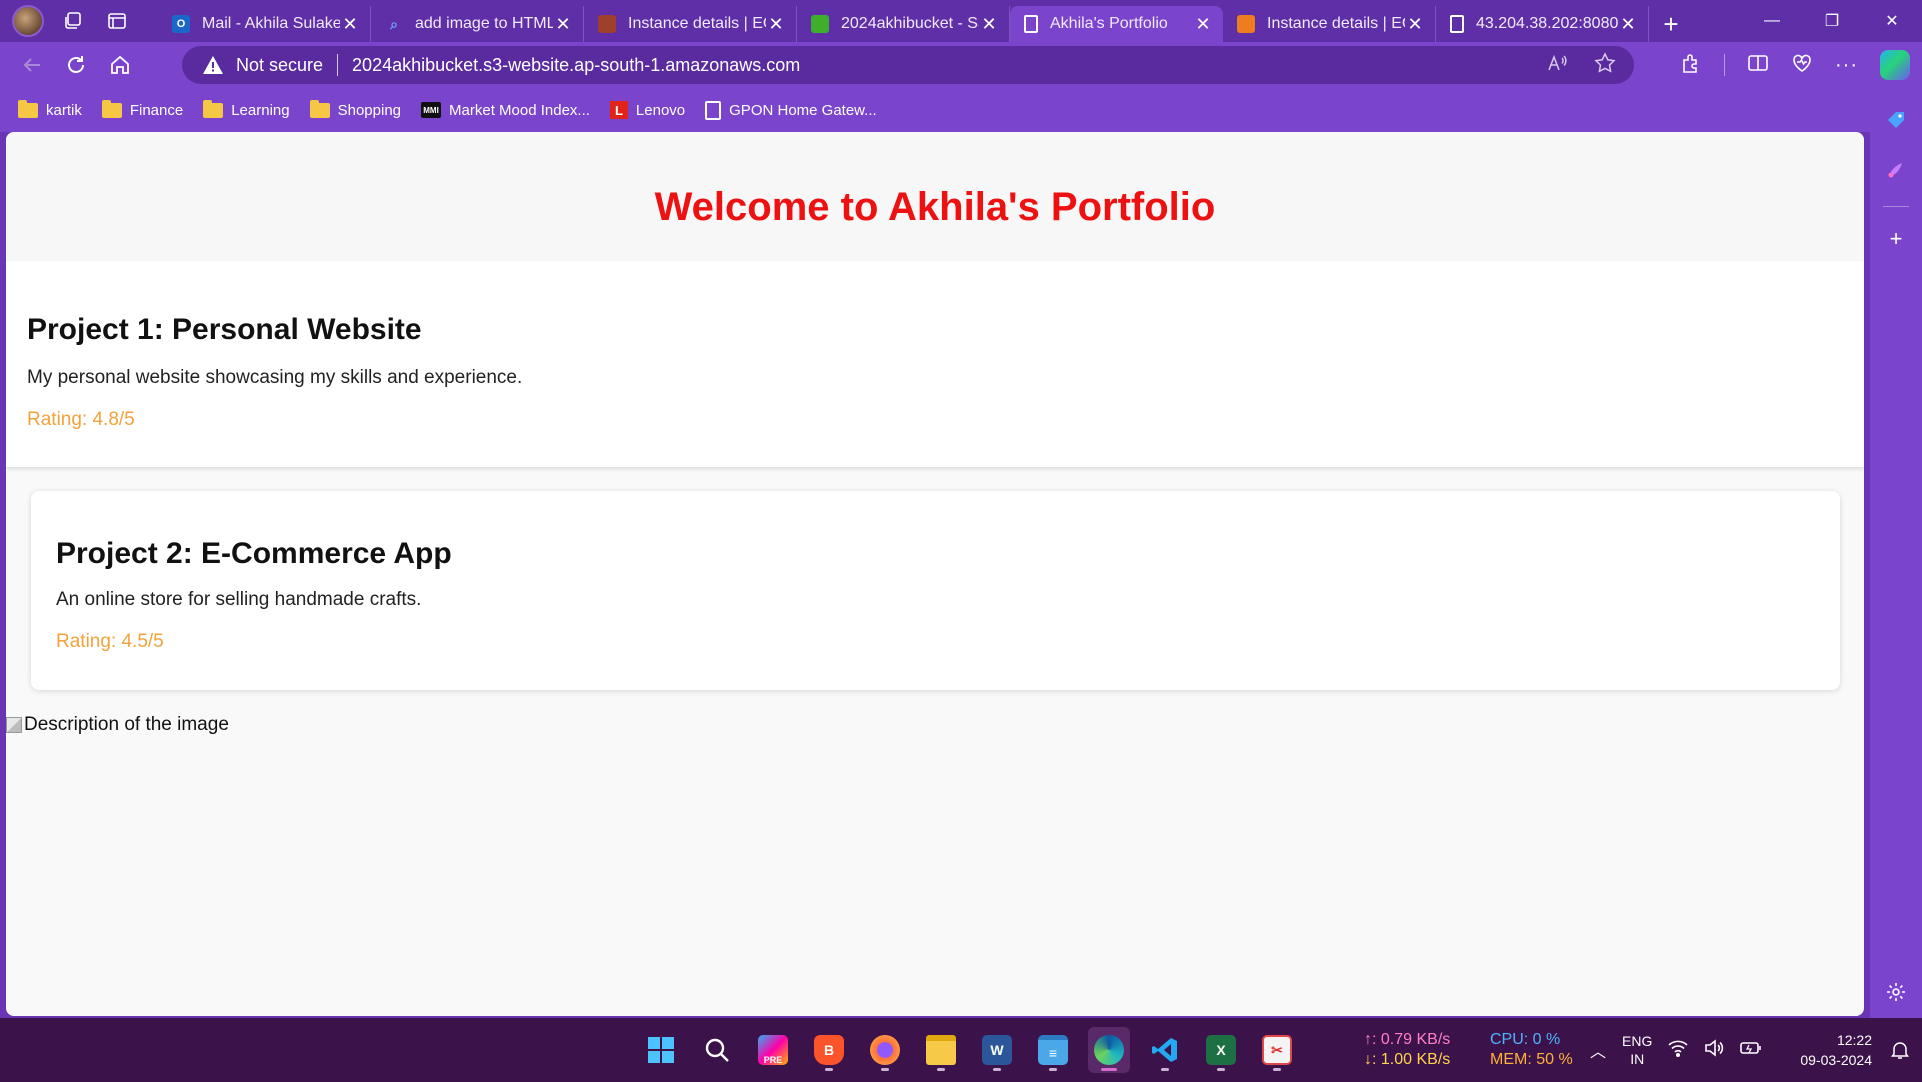 Image resolution: width=1922 pixels, height=1082 pixels. I want to click on new-tab-button: +, so click(1671, 24).